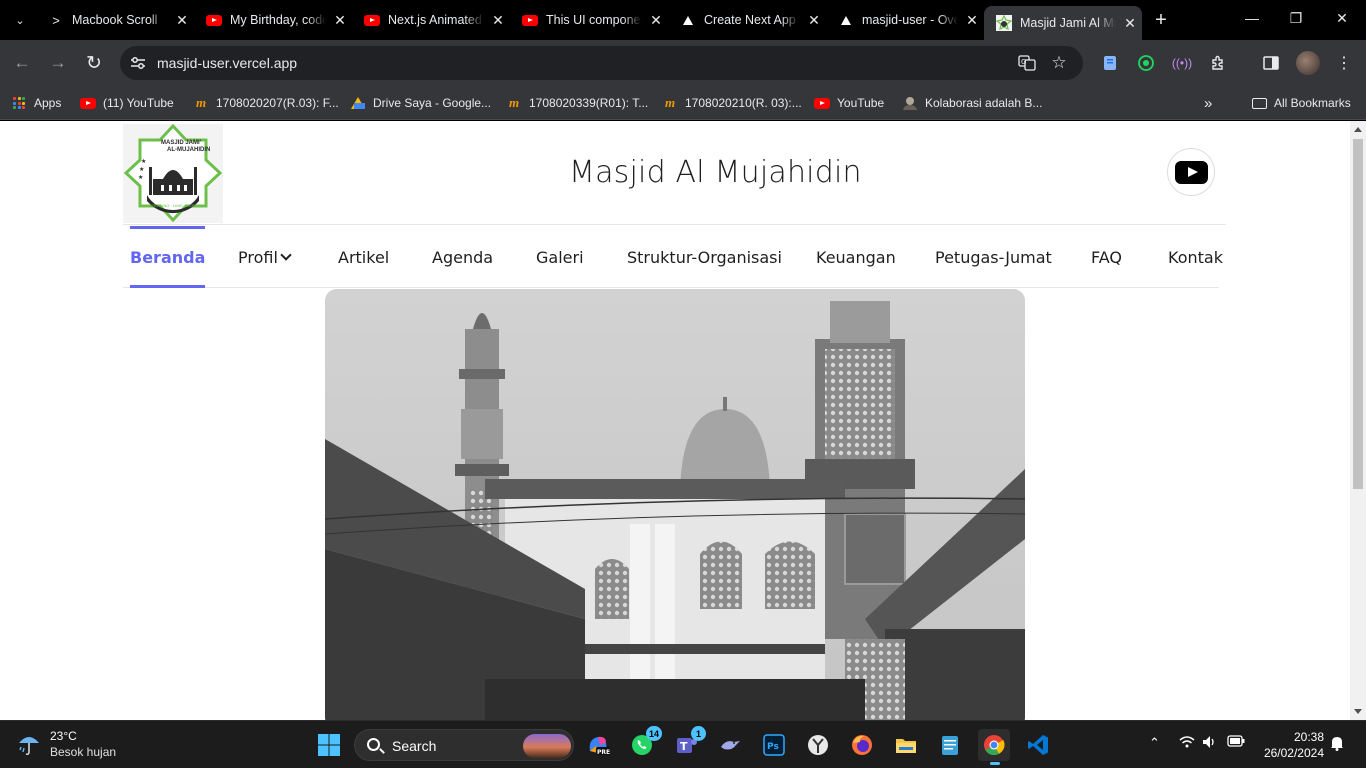 The image size is (1366, 768). I want to click on more-bookmarks-chevron-icon: », so click(1208, 103).